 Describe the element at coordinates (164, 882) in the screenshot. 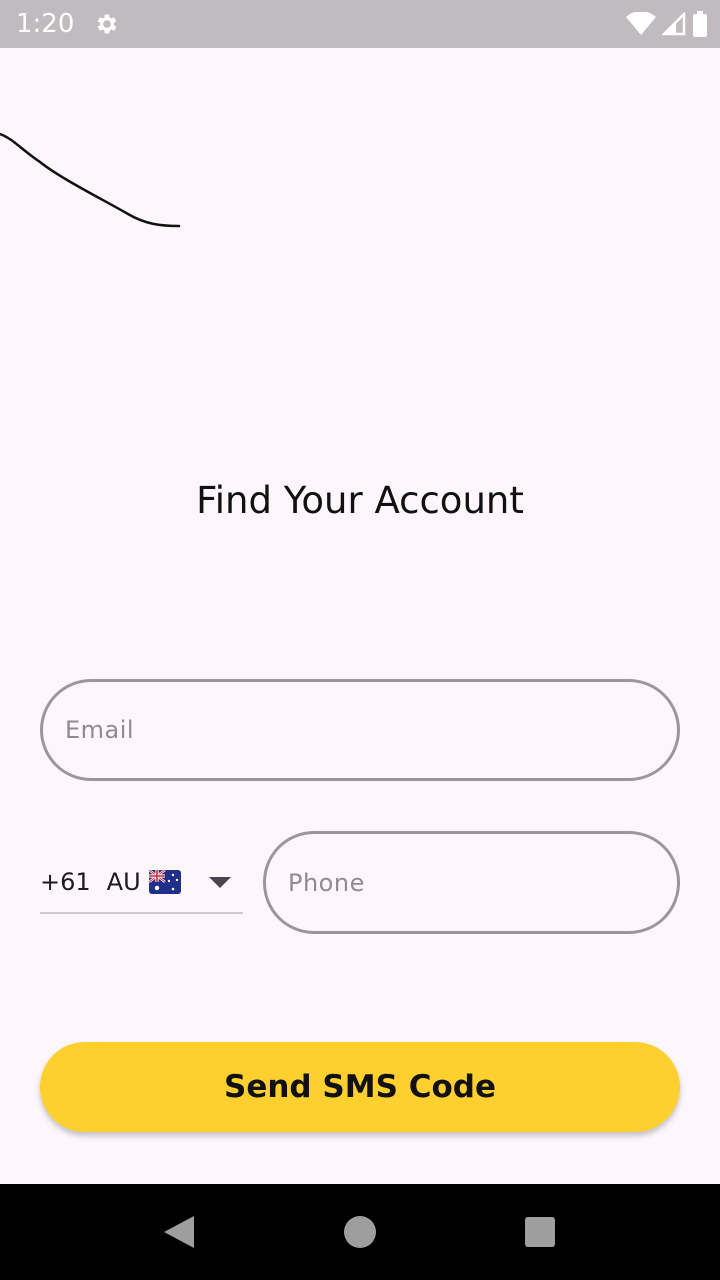

I see `australia-flag-icon` at that location.